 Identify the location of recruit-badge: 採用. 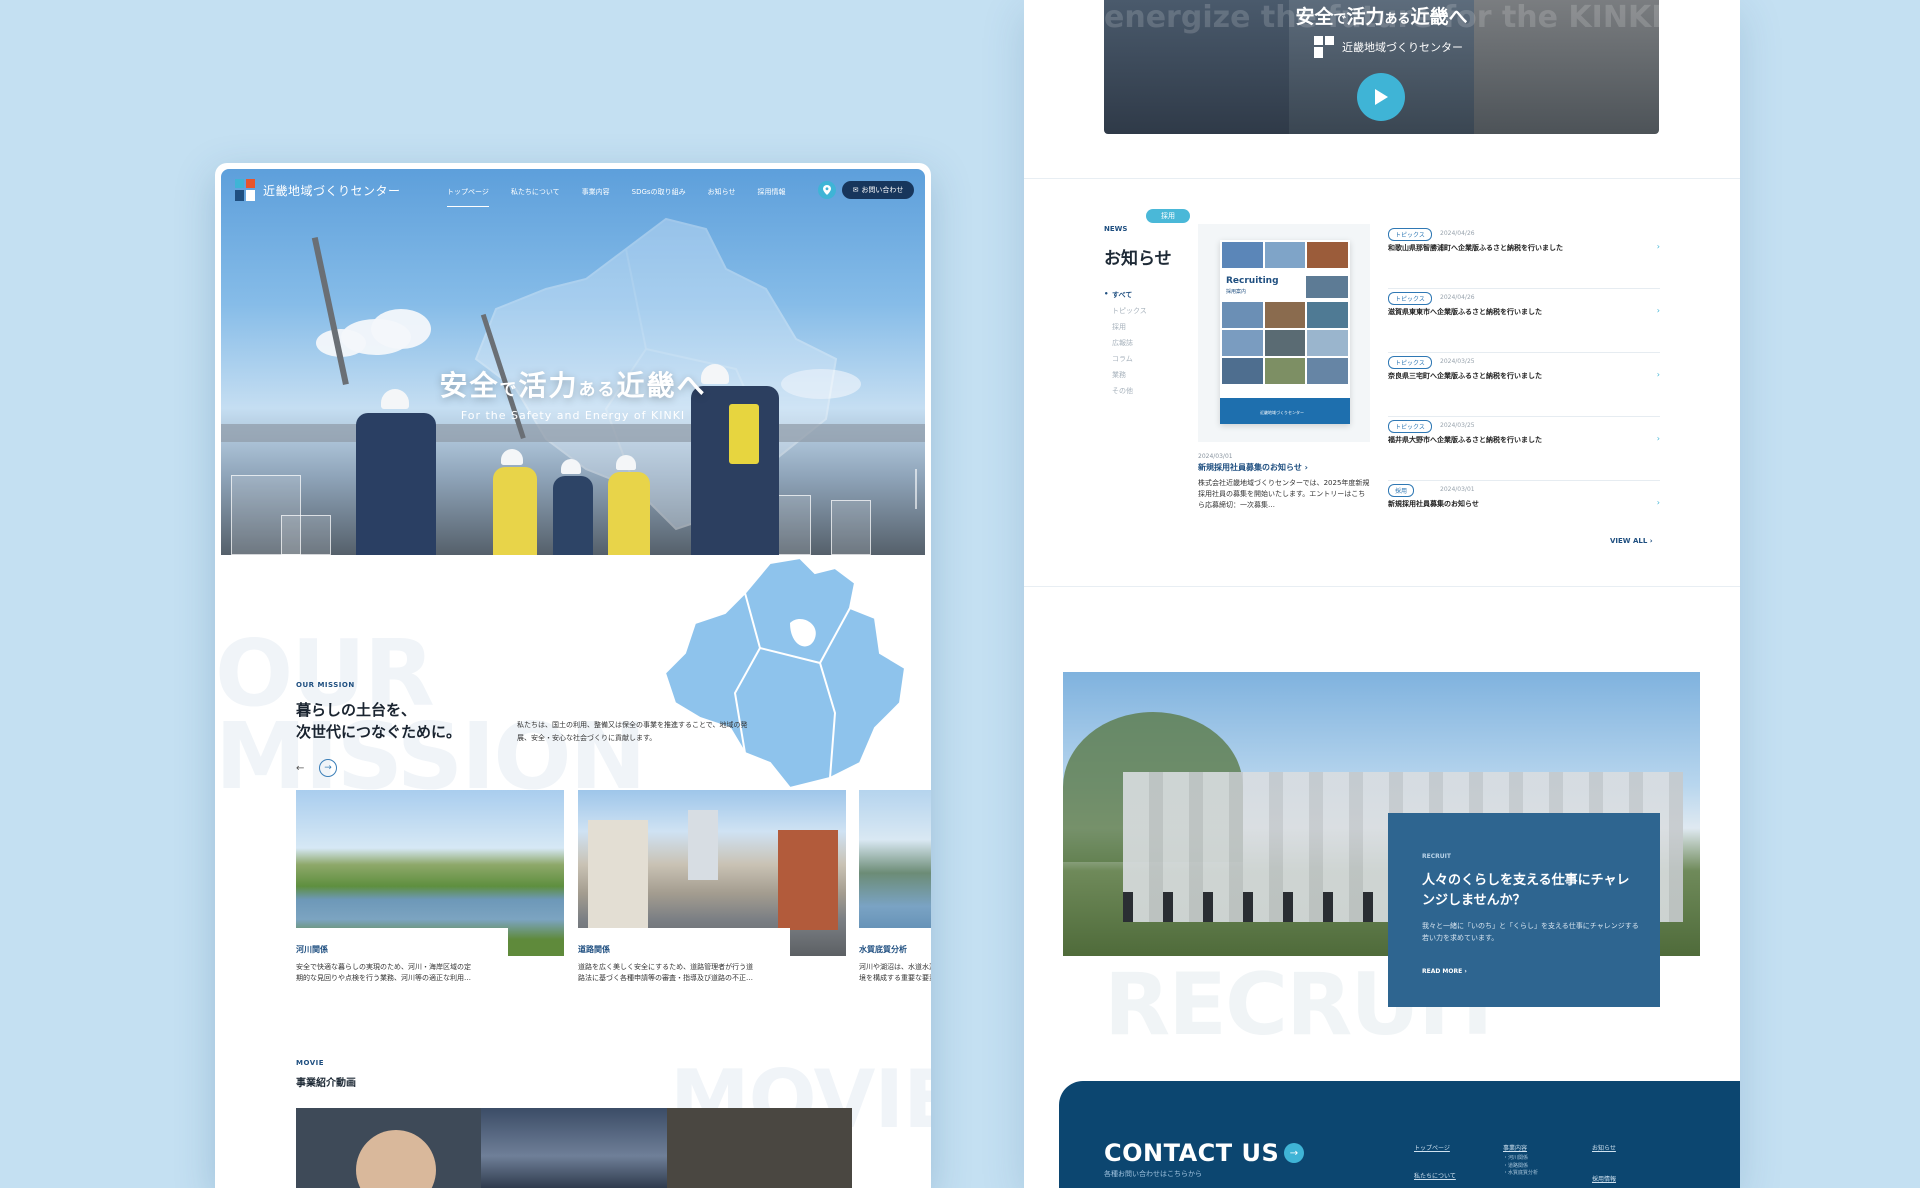
(1168, 216).